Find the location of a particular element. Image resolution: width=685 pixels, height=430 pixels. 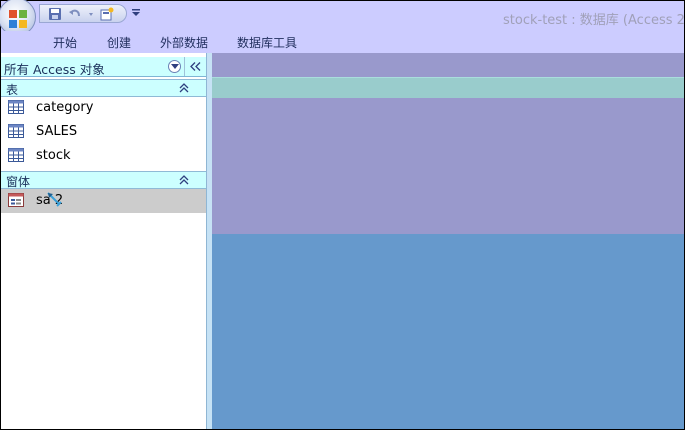

office-logo-icon is located at coordinates (18, 19).